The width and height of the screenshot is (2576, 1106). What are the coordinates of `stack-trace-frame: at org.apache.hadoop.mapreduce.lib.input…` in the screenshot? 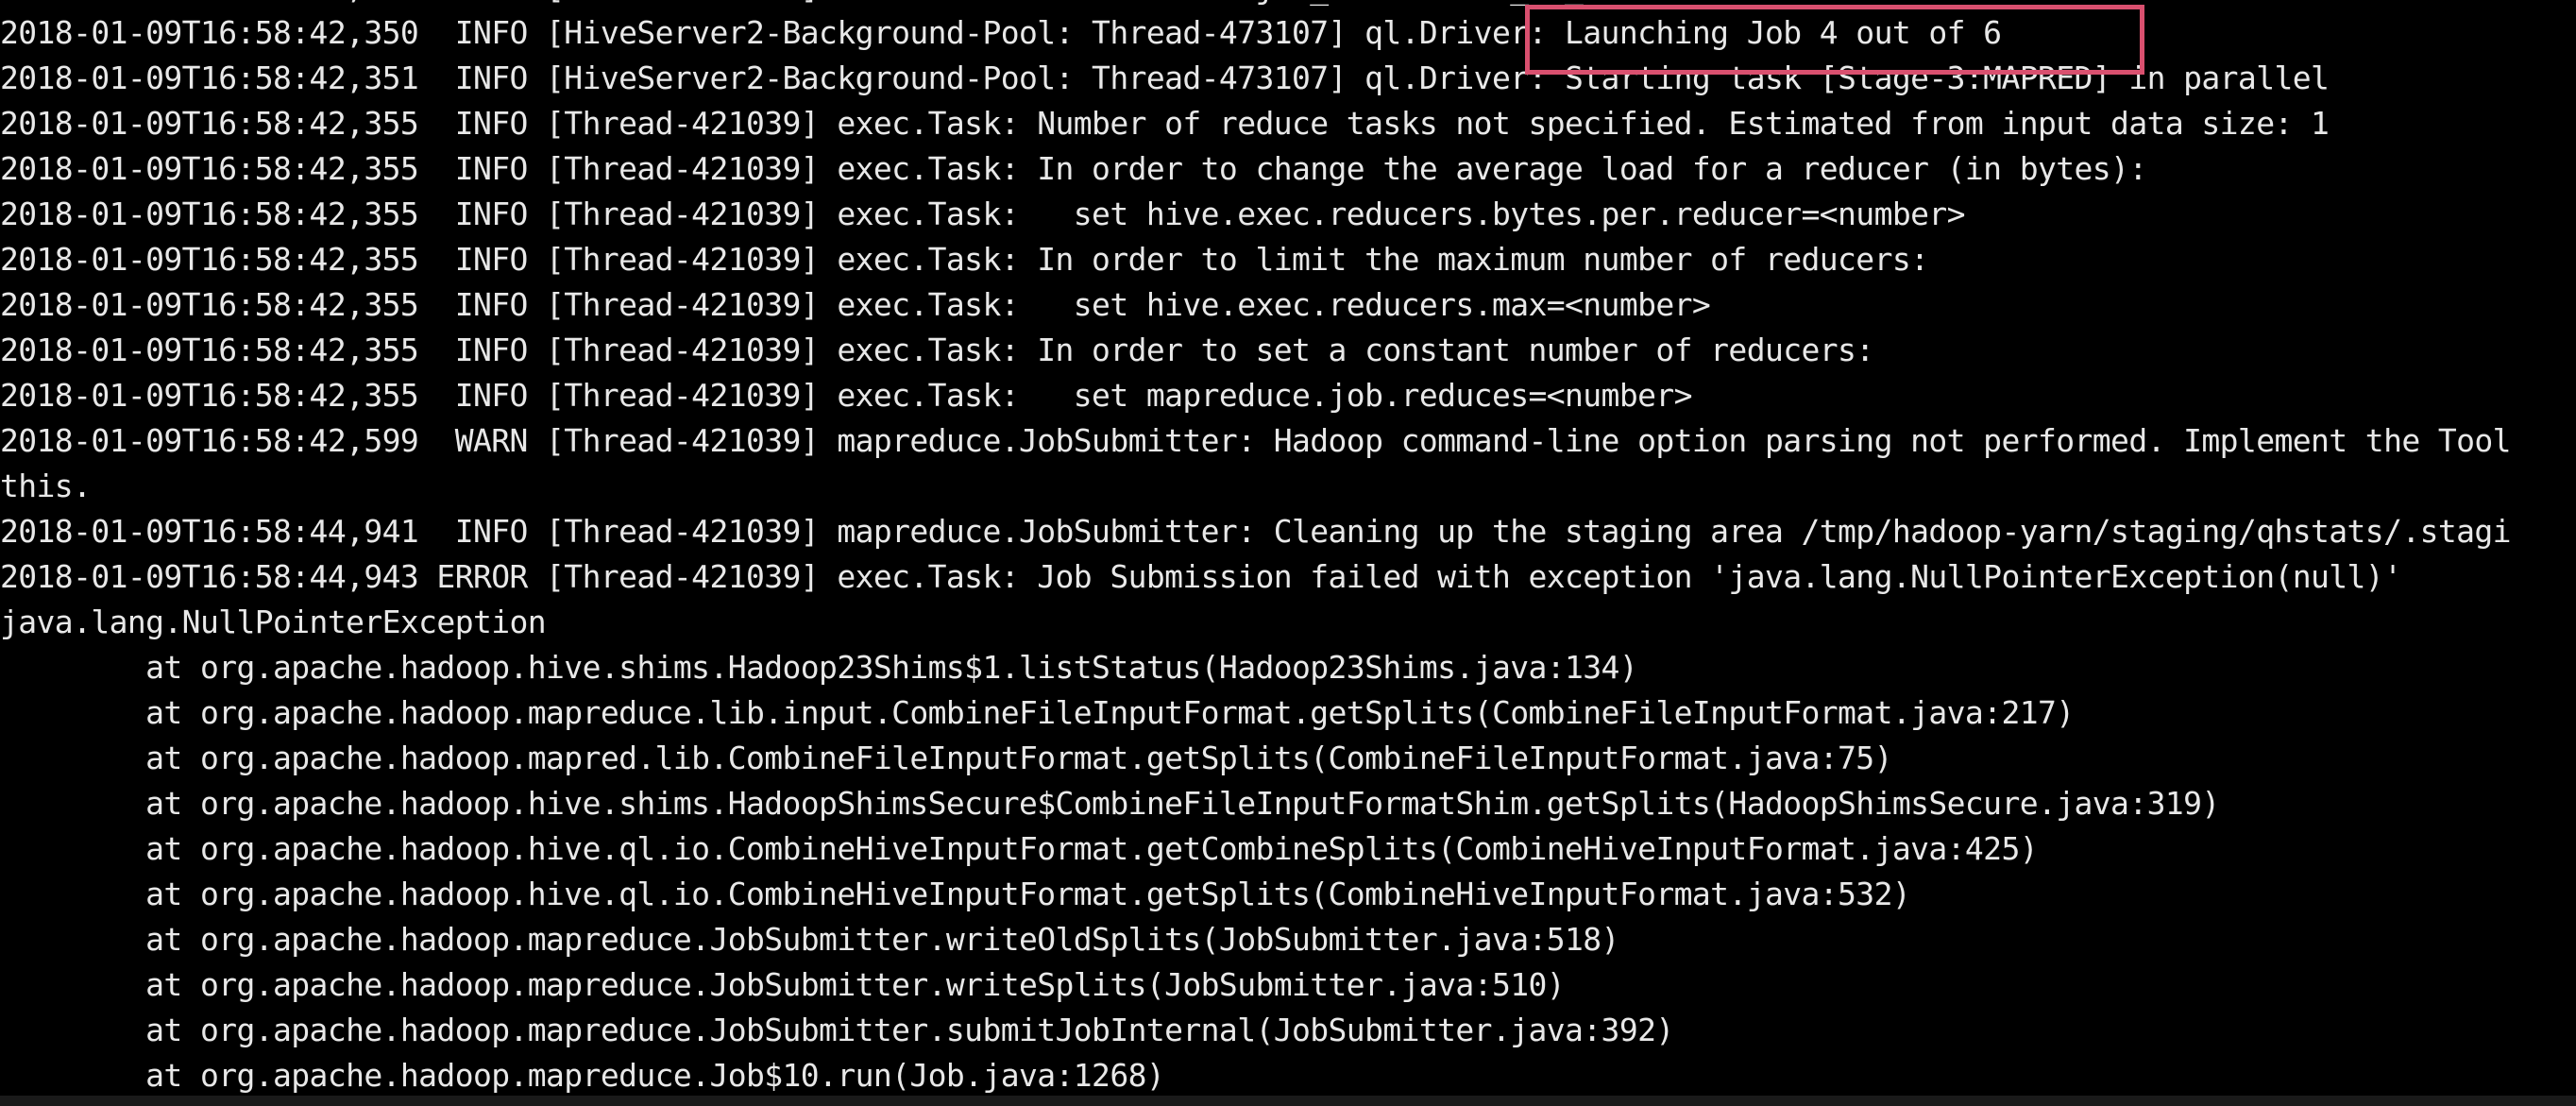 It's located at (1037, 712).